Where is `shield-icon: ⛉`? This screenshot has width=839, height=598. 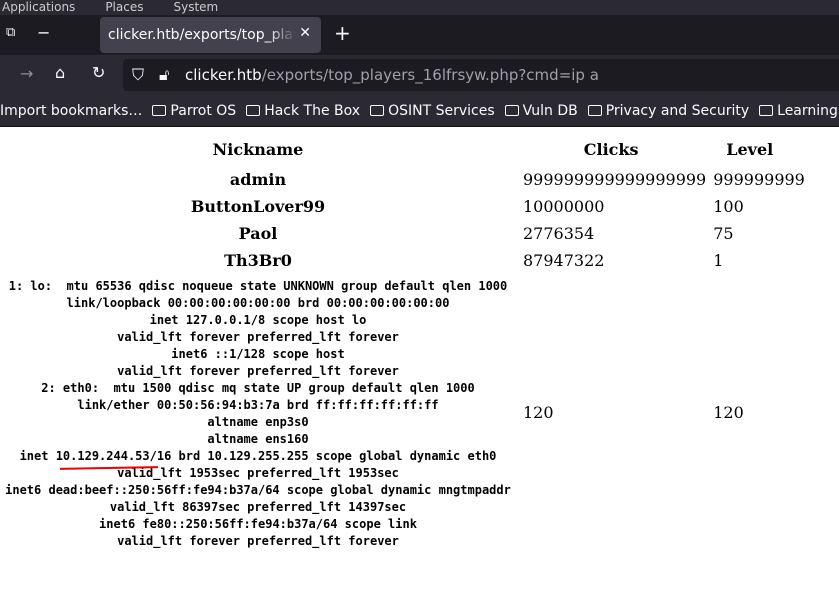 shield-icon: ⛉ is located at coordinates (138, 75).